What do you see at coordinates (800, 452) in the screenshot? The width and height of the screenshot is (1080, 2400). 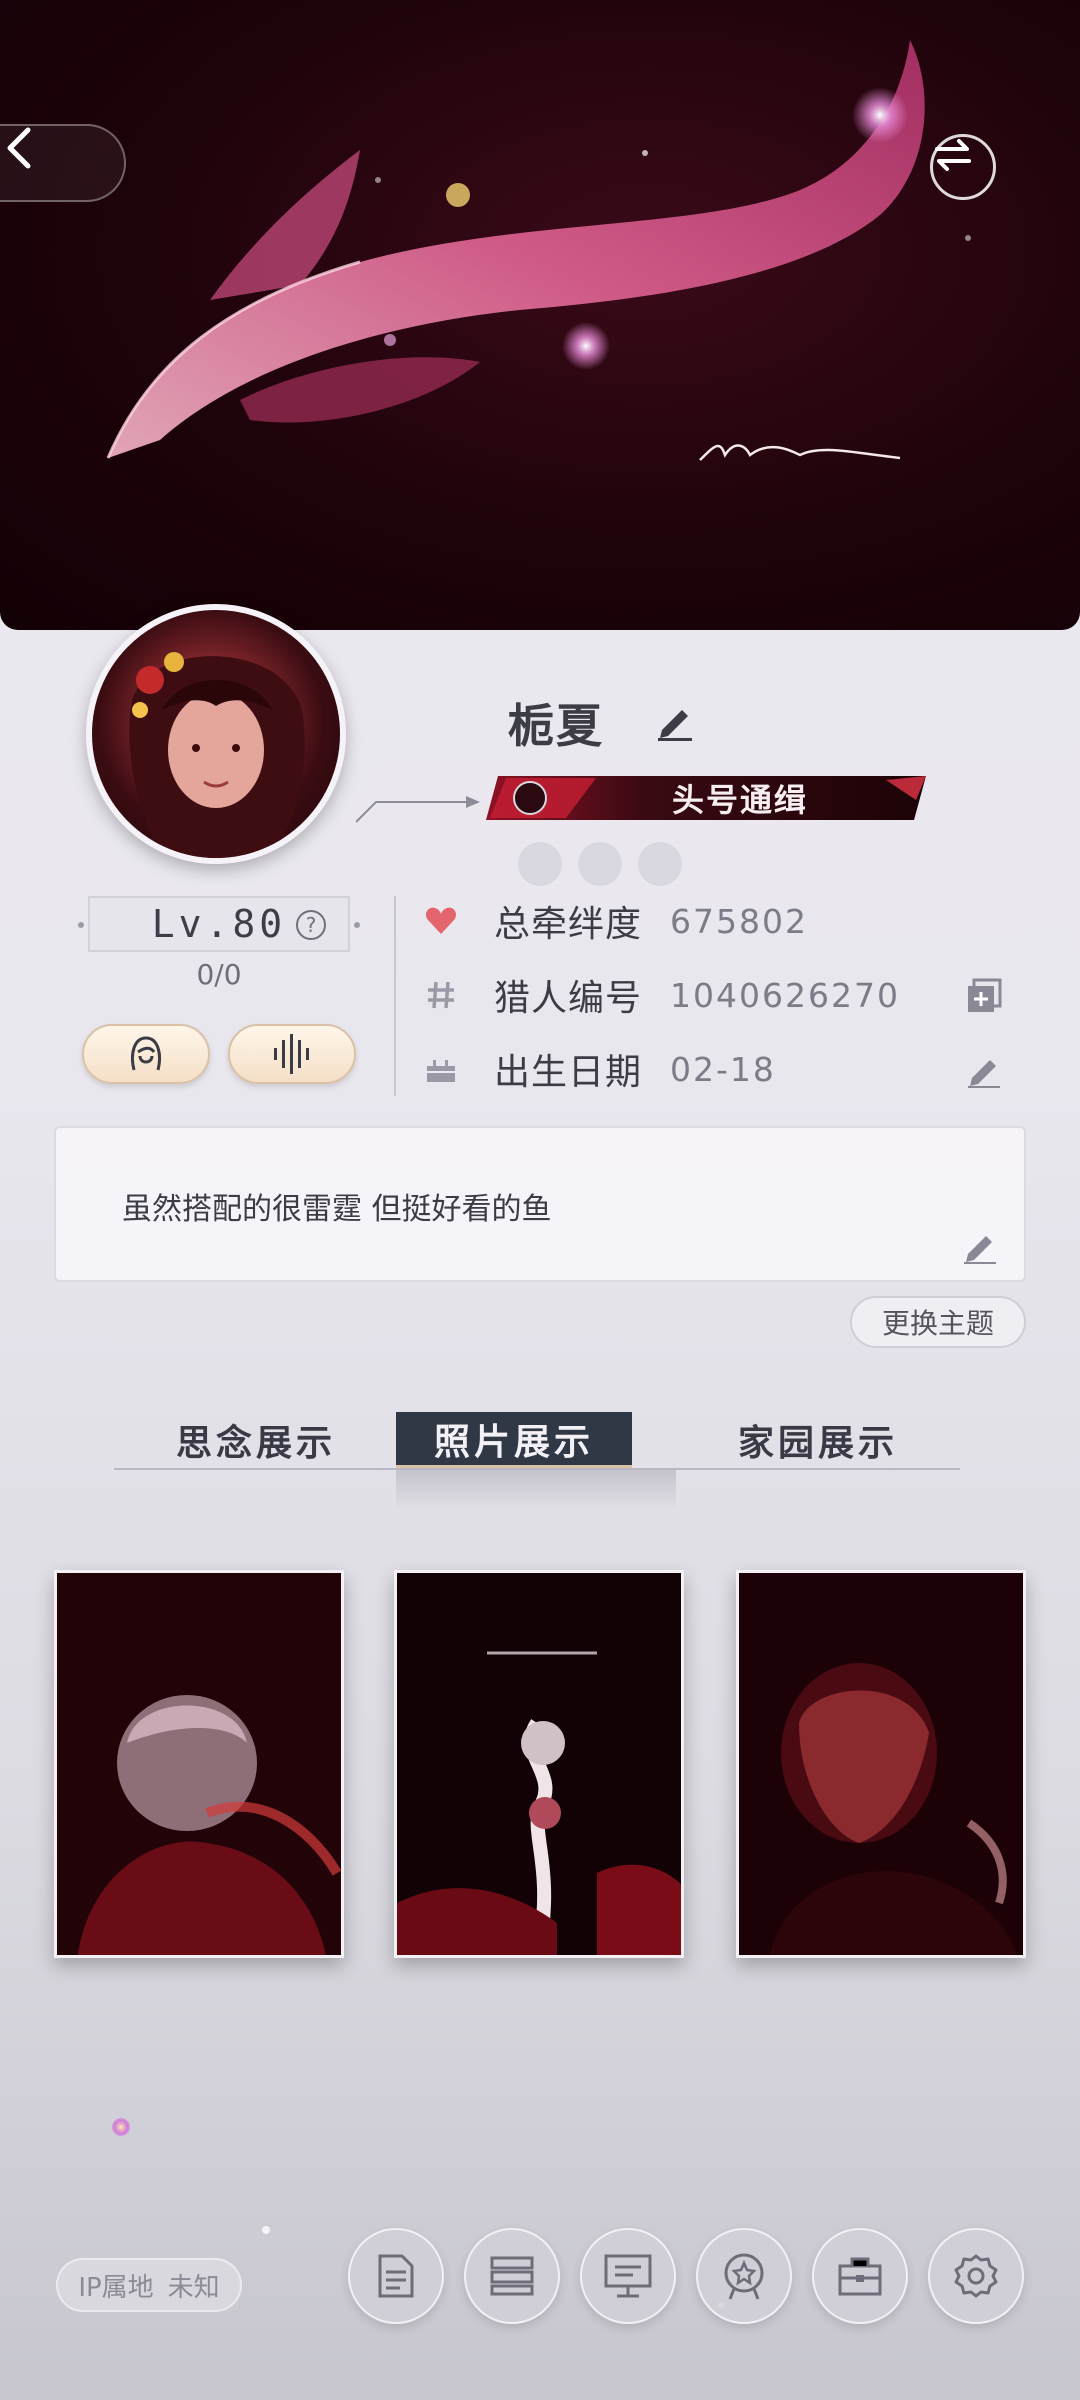 I see `artist-signature` at bounding box center [800, 452].